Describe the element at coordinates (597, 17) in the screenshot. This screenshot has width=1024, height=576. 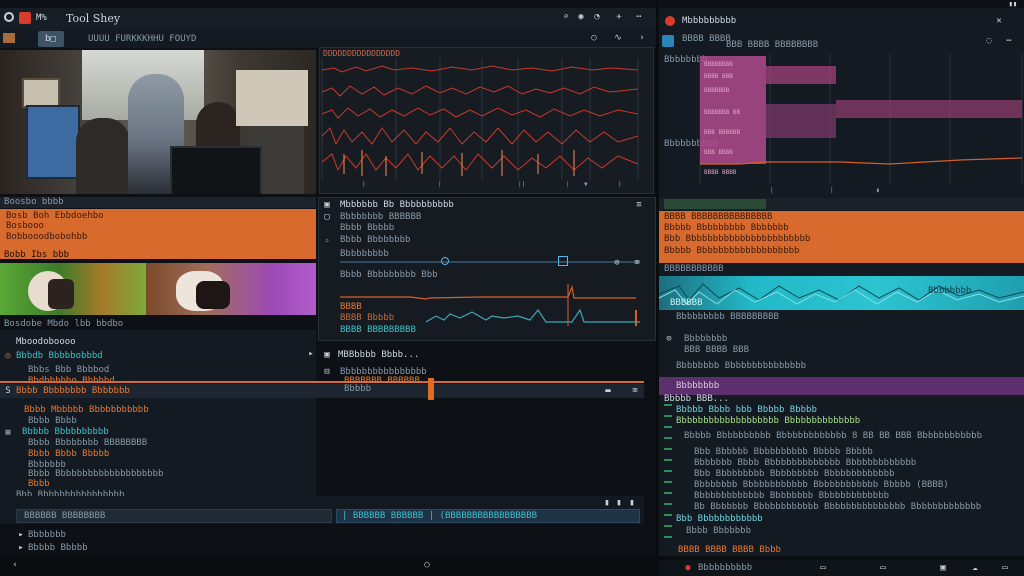
I see `pin-icon: ◔` at that location.